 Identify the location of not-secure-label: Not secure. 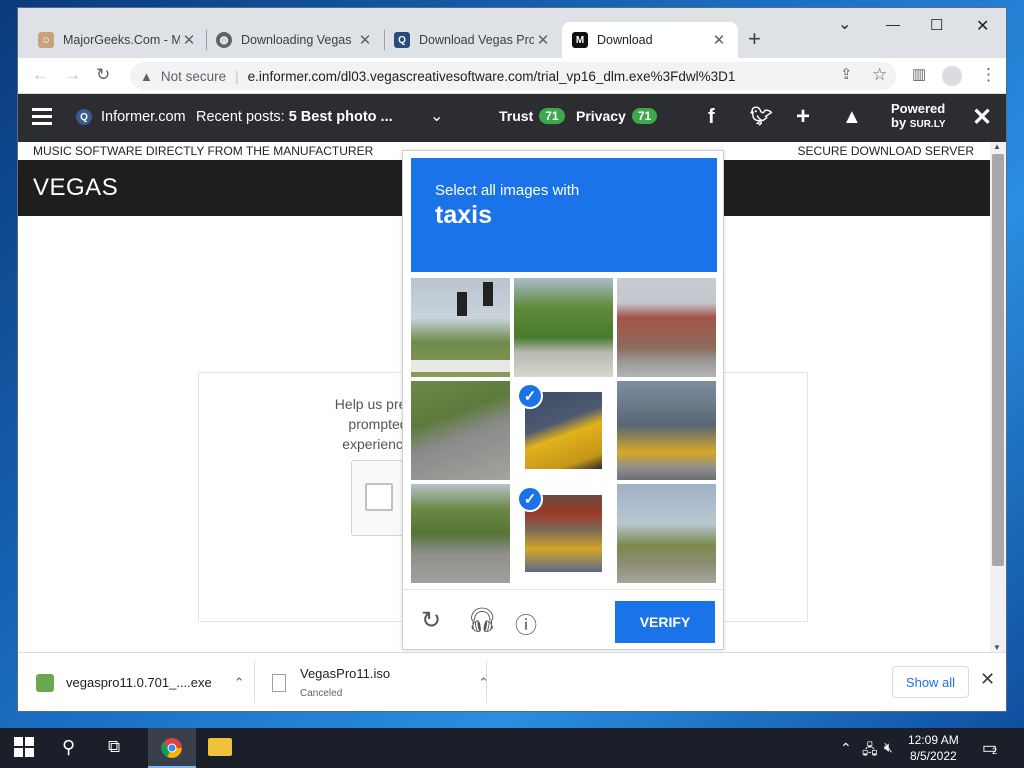
(193, 76).